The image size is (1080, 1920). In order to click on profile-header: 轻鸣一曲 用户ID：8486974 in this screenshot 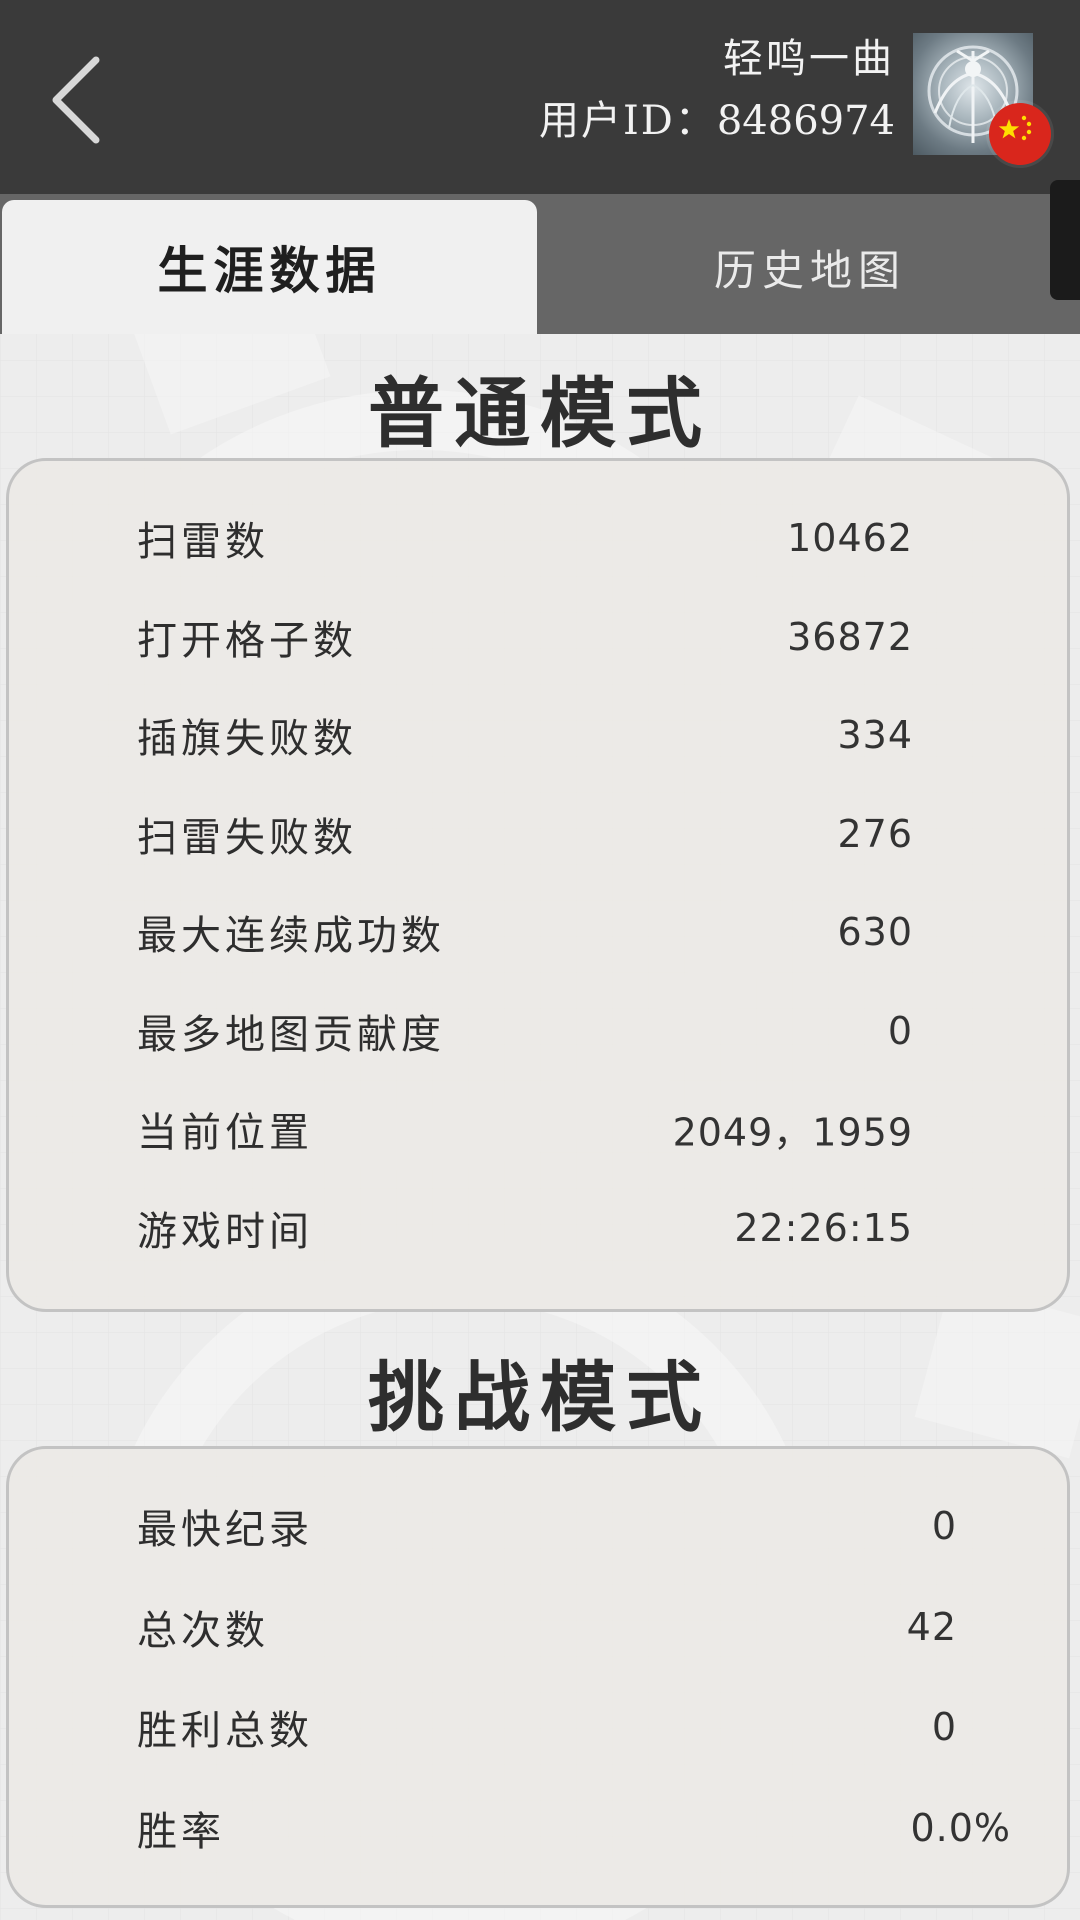, I will do `click(540, 97)`.